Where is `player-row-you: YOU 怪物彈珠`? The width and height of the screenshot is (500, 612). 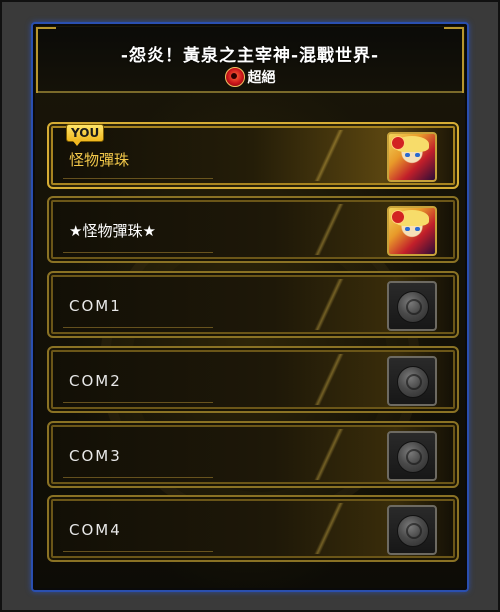
player-row-you: YOU 怪物彈珠 is located at coordinates (253, 155).